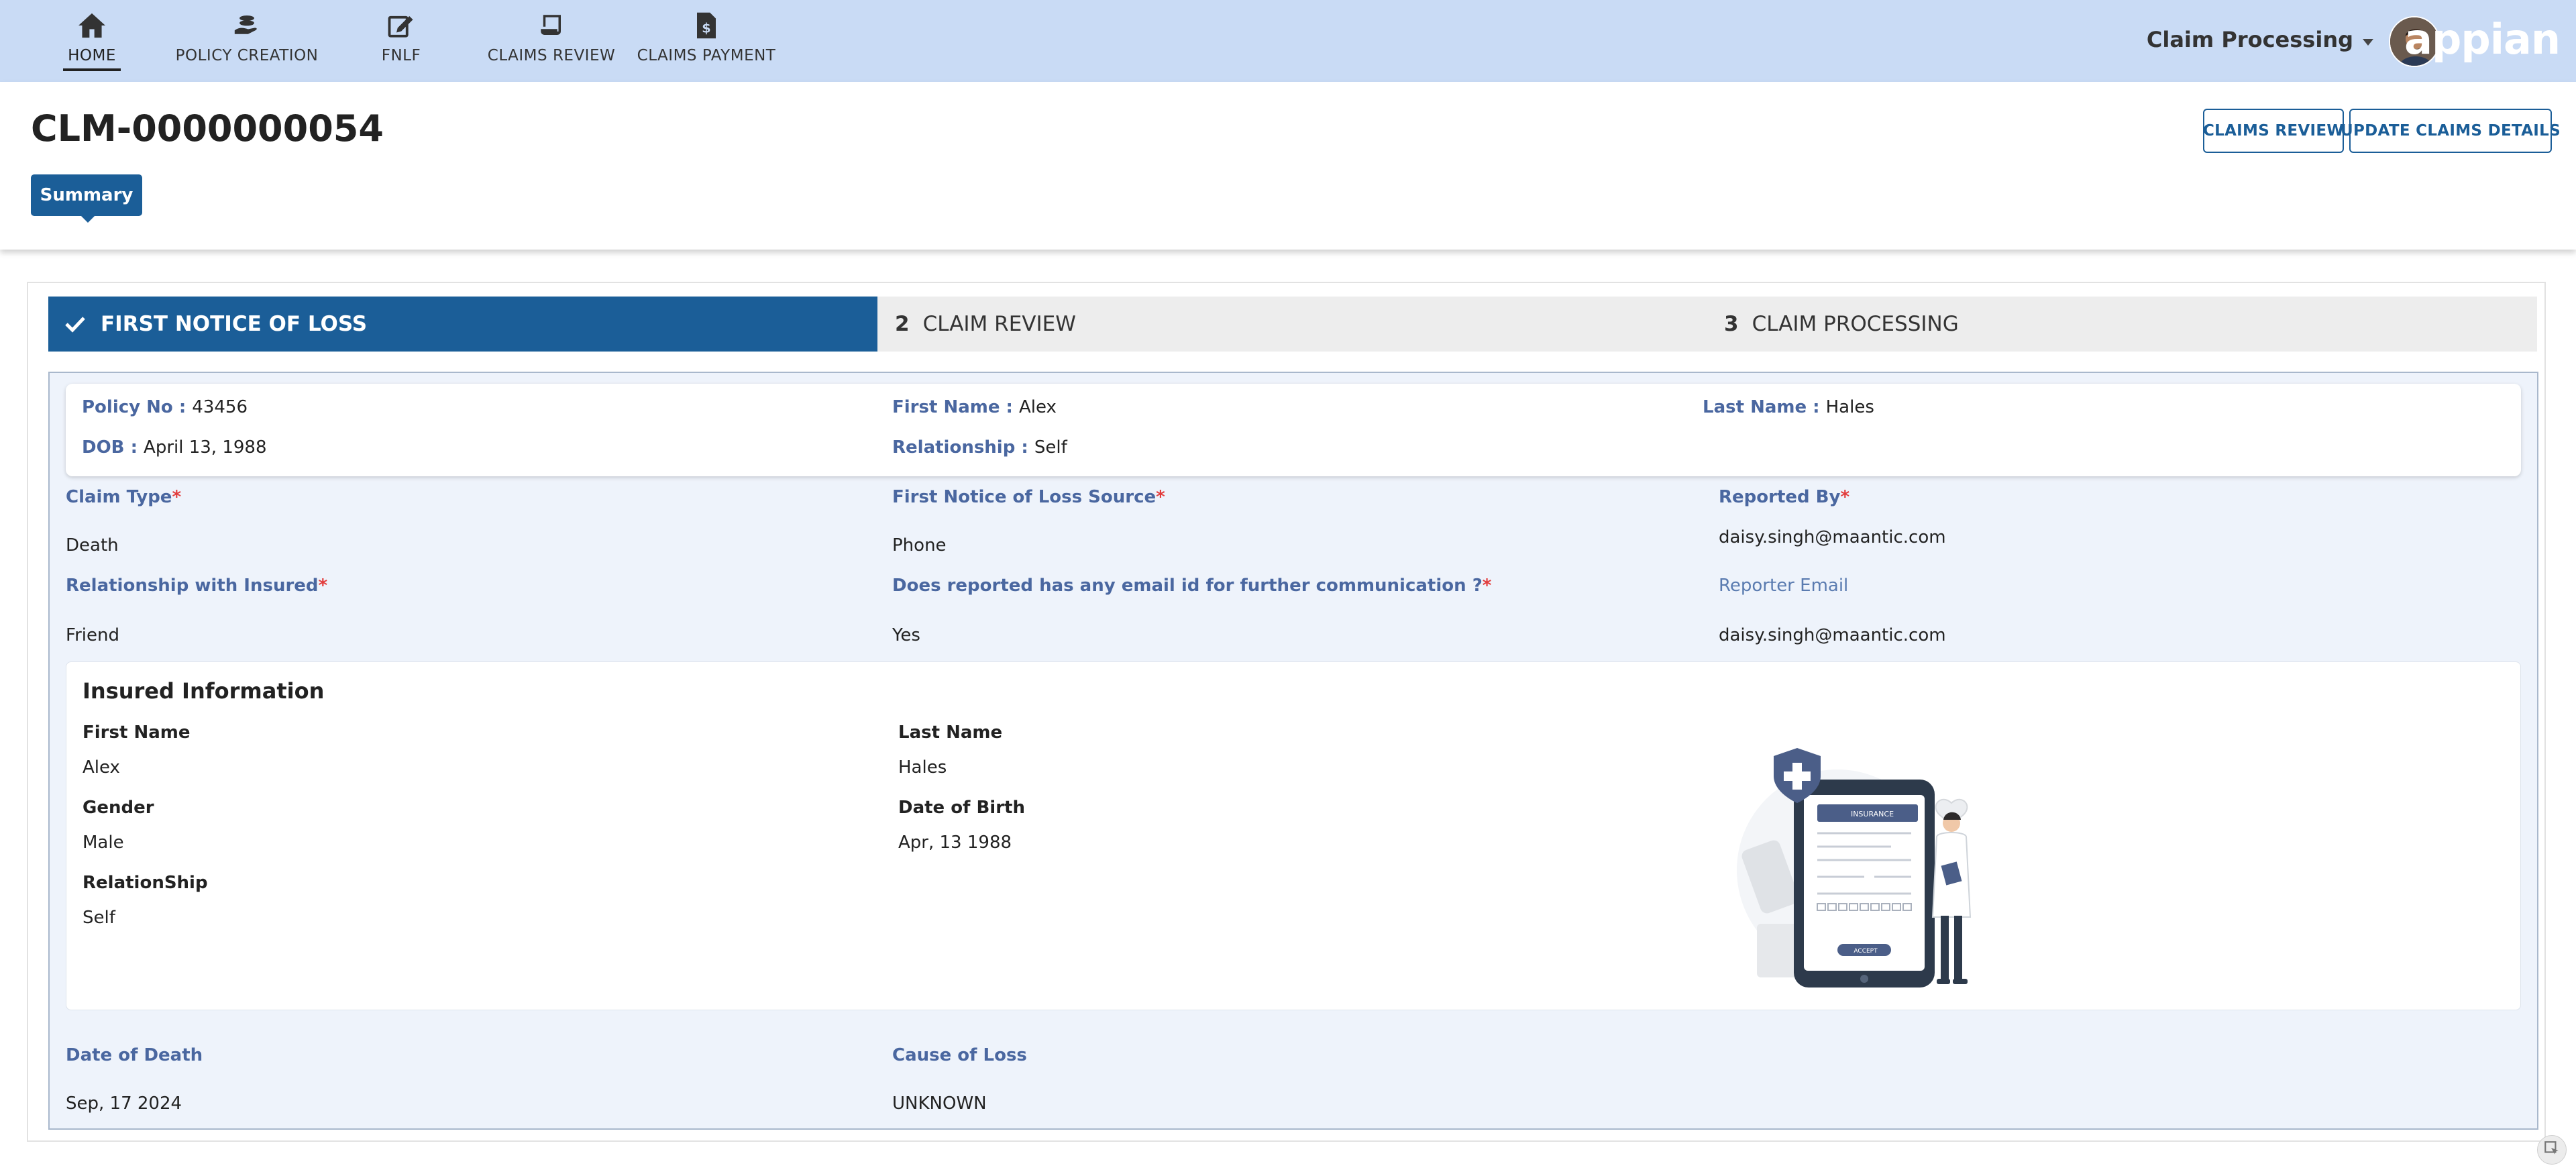  I want to click on reported-by-value: daisy.singh@maantic.com, so click(1832, 537).